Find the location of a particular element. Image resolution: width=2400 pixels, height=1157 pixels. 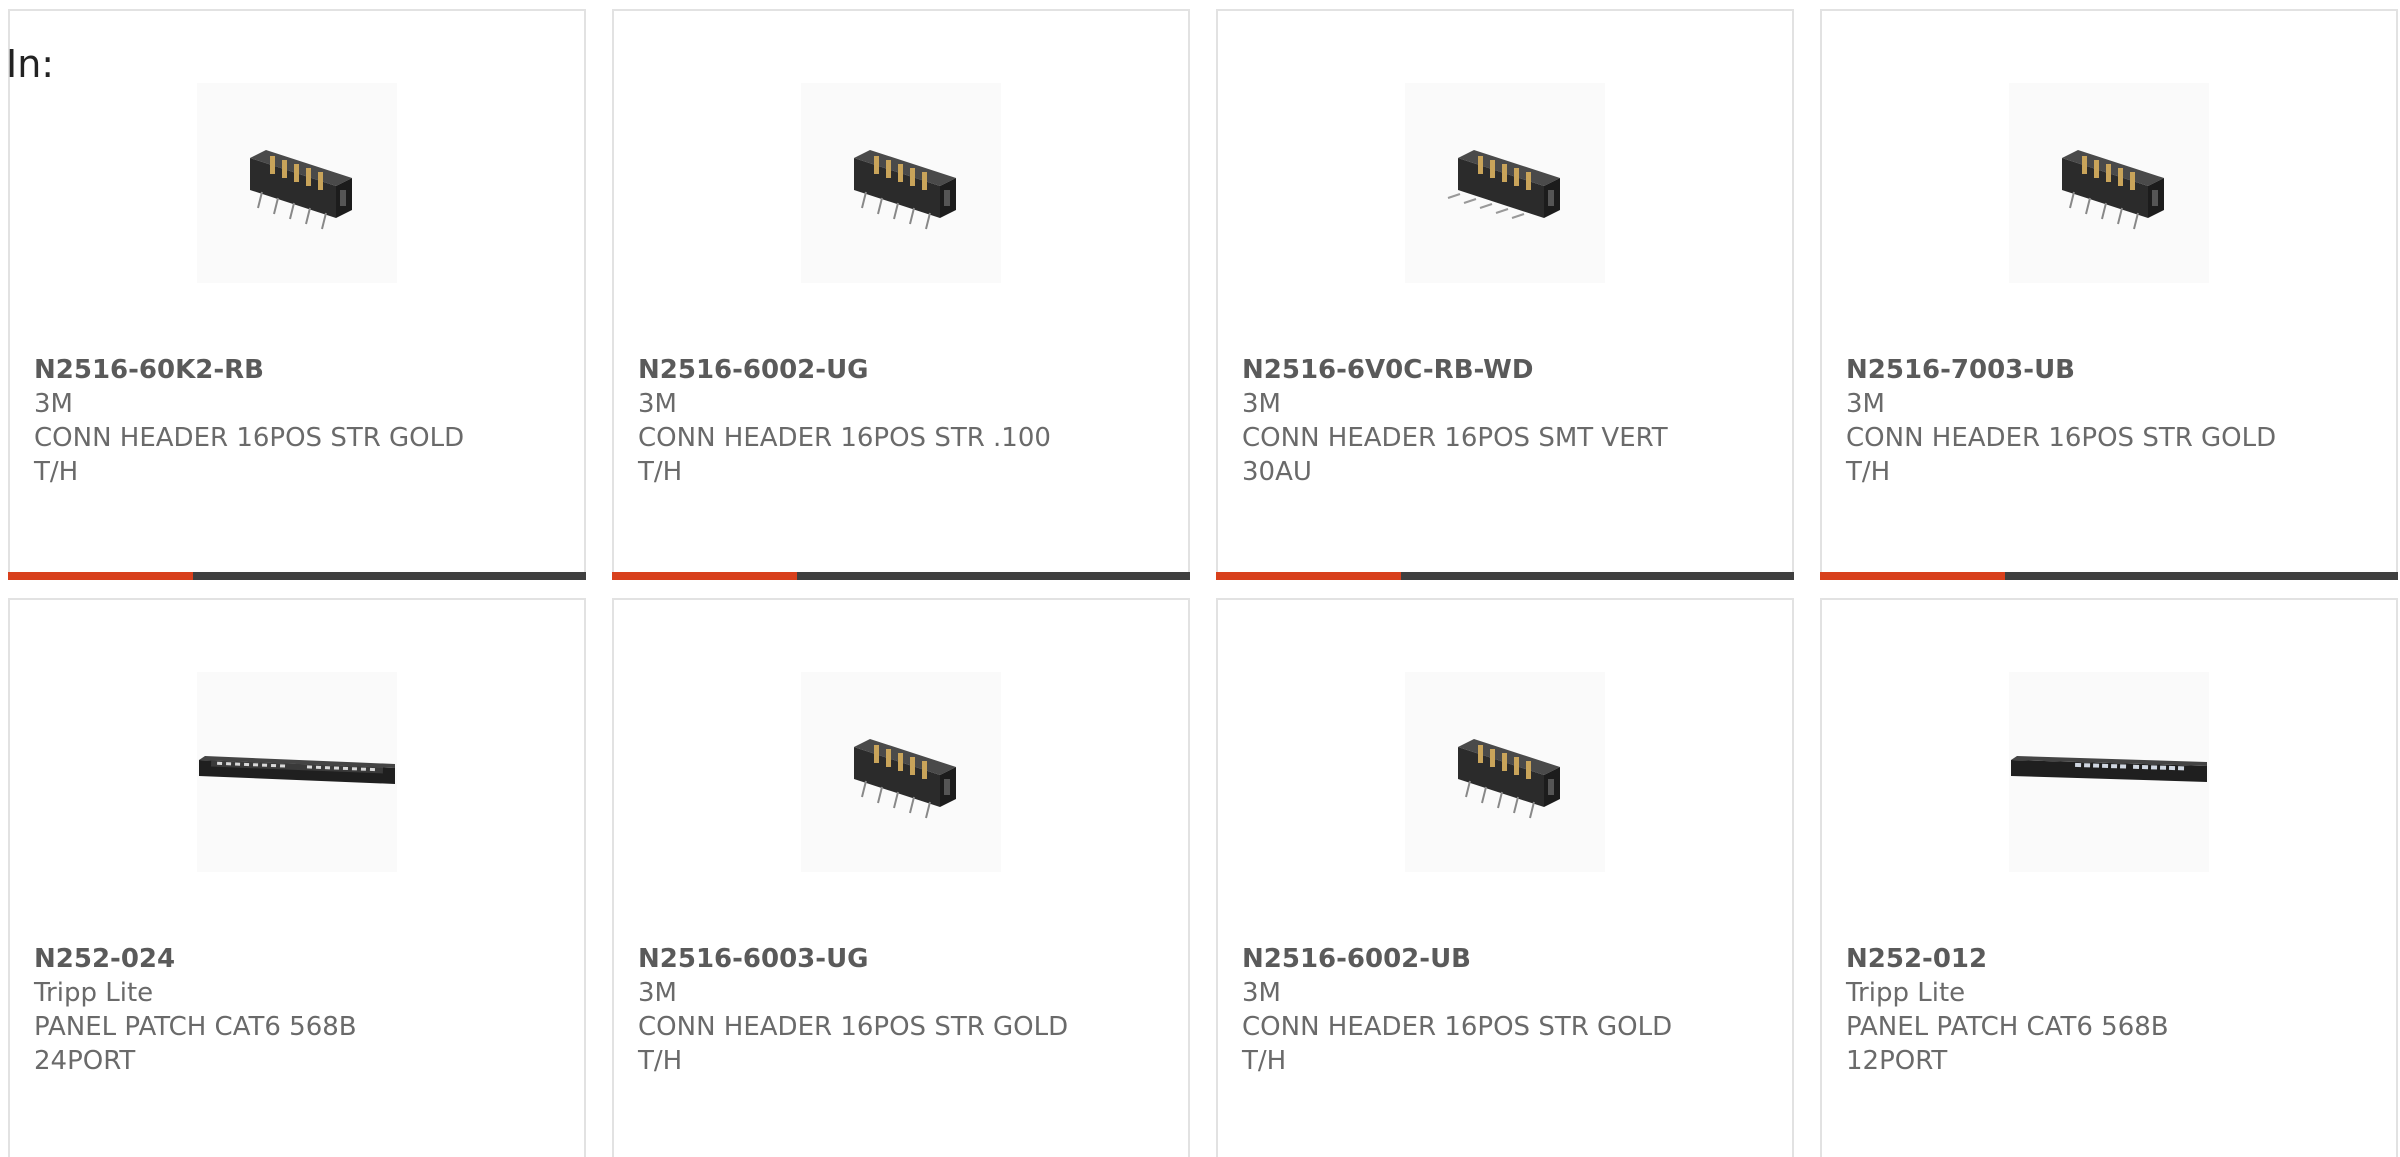

description-line-2: 12PORT is located at coordinates (1897, 1061).